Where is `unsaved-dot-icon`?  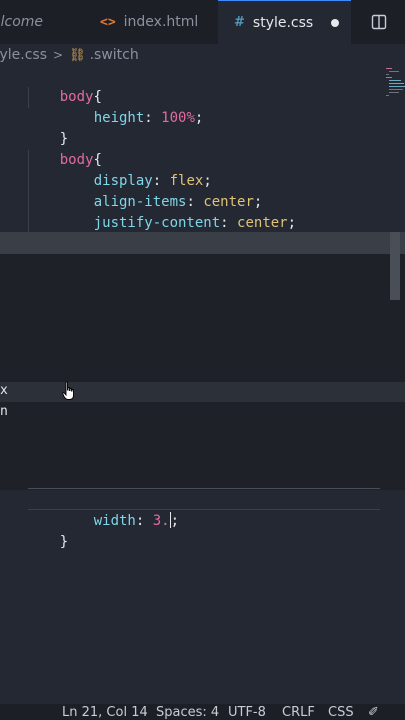 unsaved-dot-icon is located at coordinates (335, 23).